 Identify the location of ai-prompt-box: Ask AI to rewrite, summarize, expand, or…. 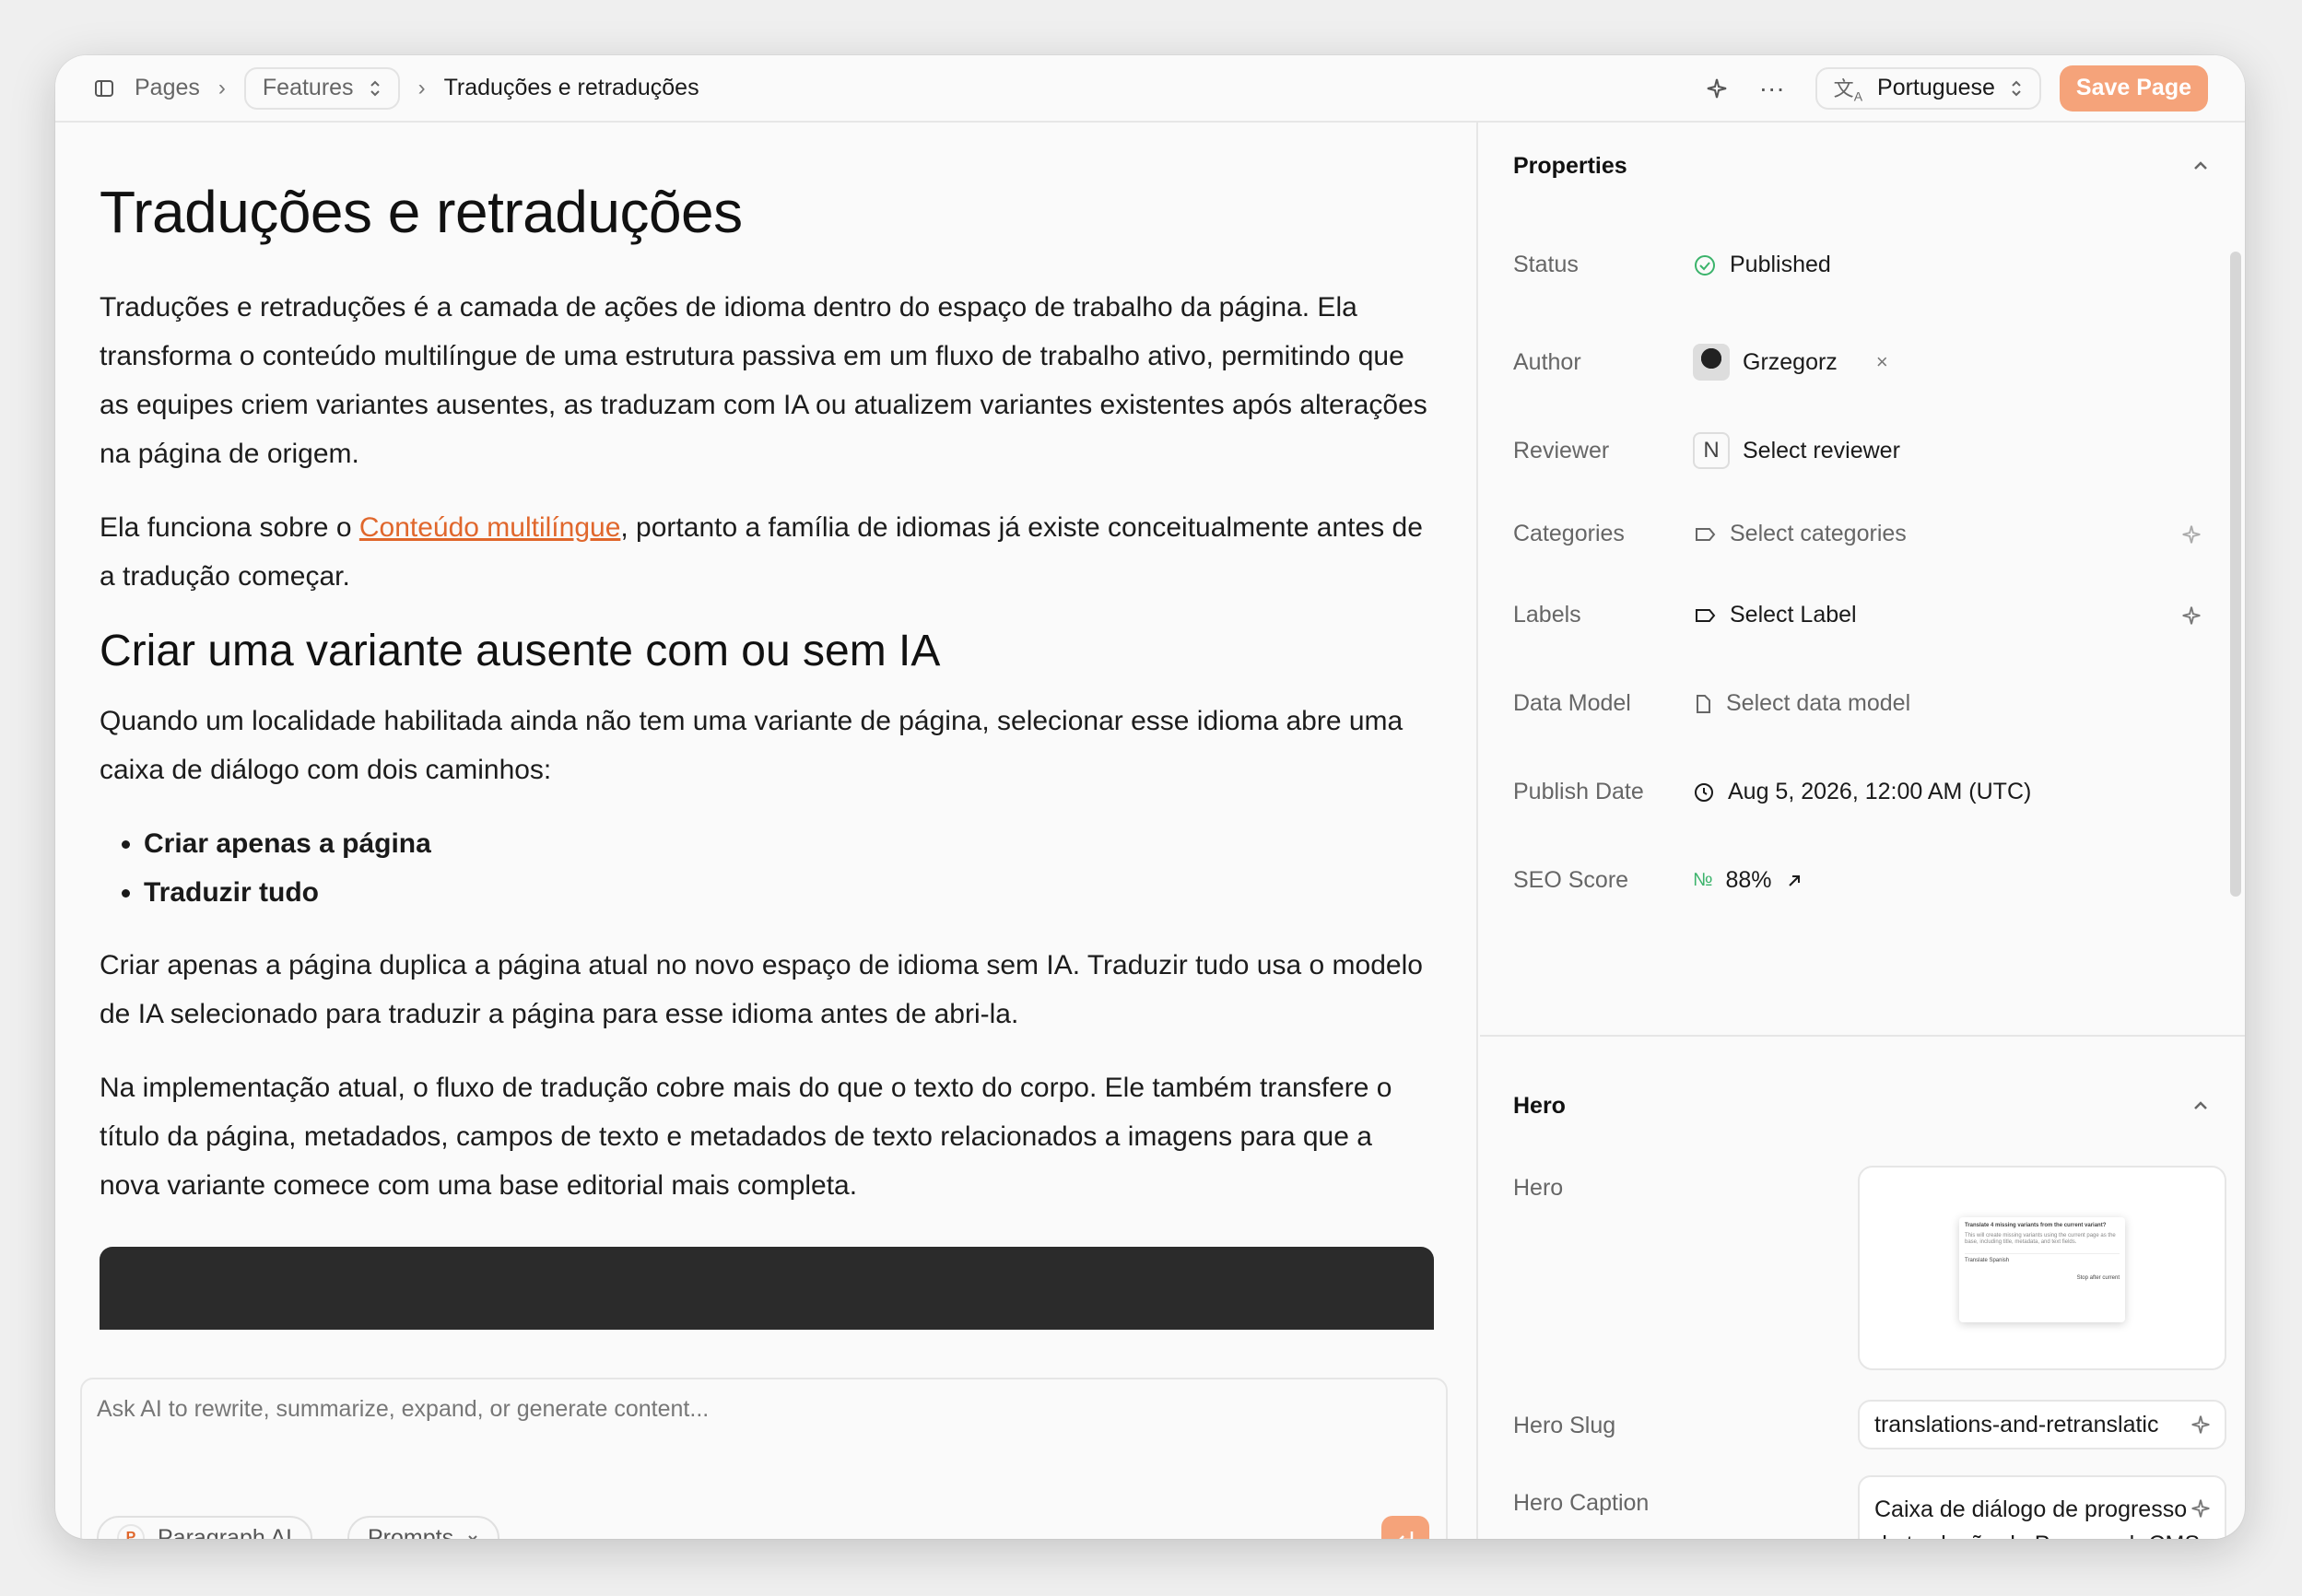
(764, 1459).